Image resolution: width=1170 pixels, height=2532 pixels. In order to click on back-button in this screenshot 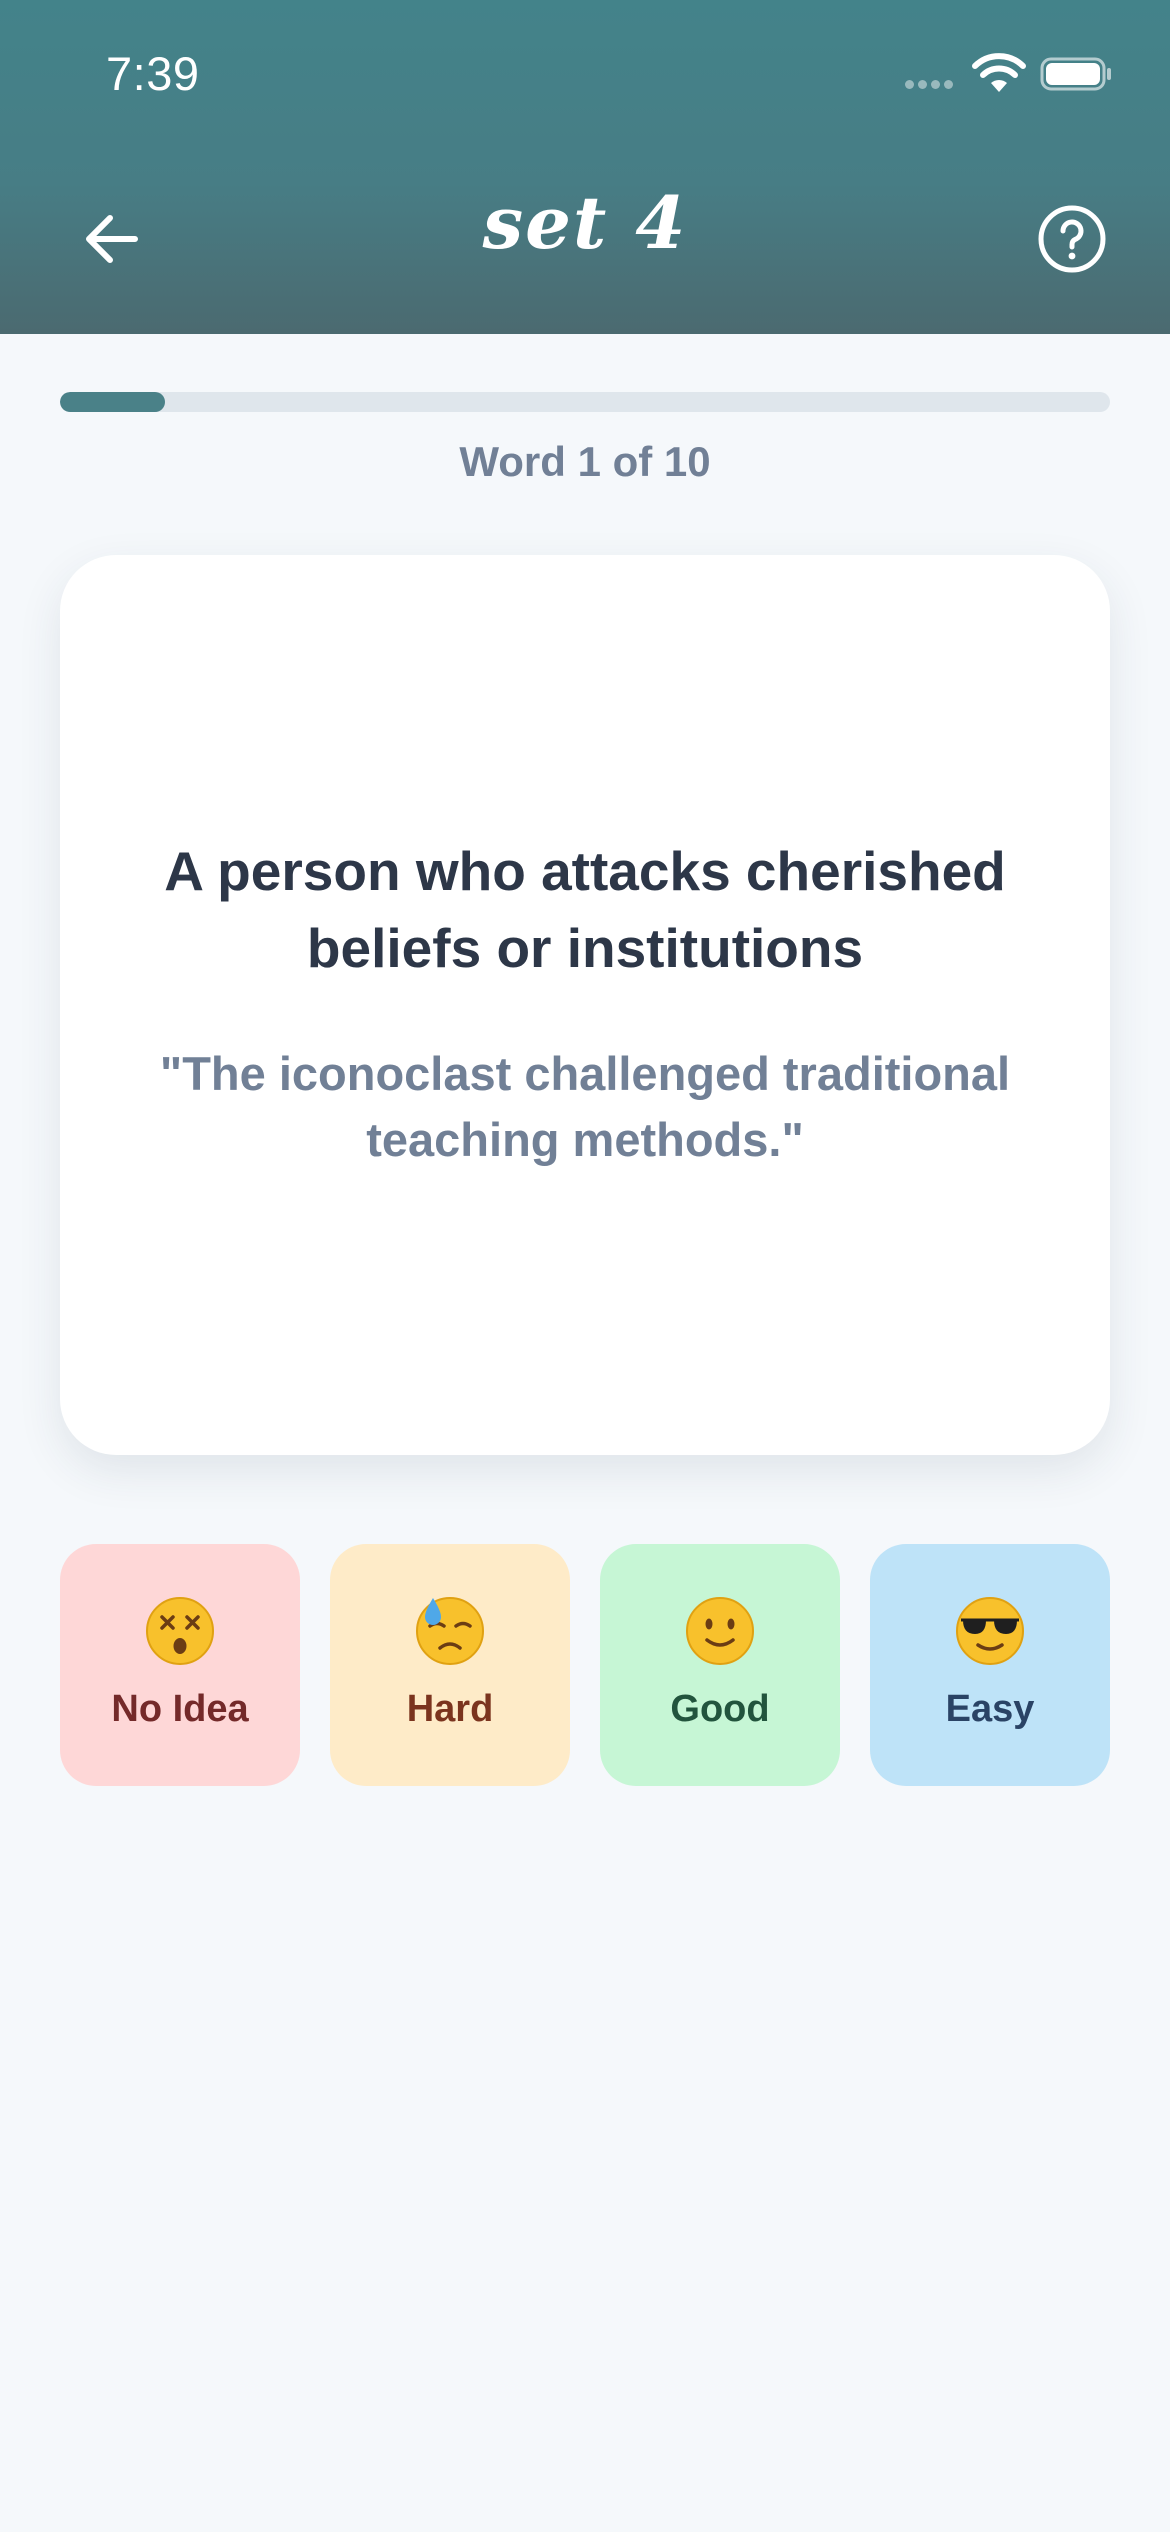, I will do `click(111, 239)`.